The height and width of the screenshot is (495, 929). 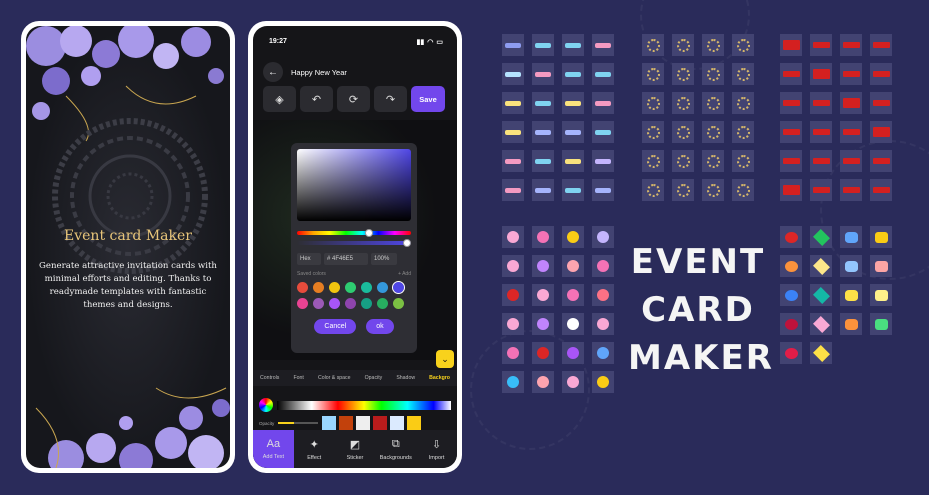 I want to click on tab-color-space: Color & space, so click(x=334, y=378).